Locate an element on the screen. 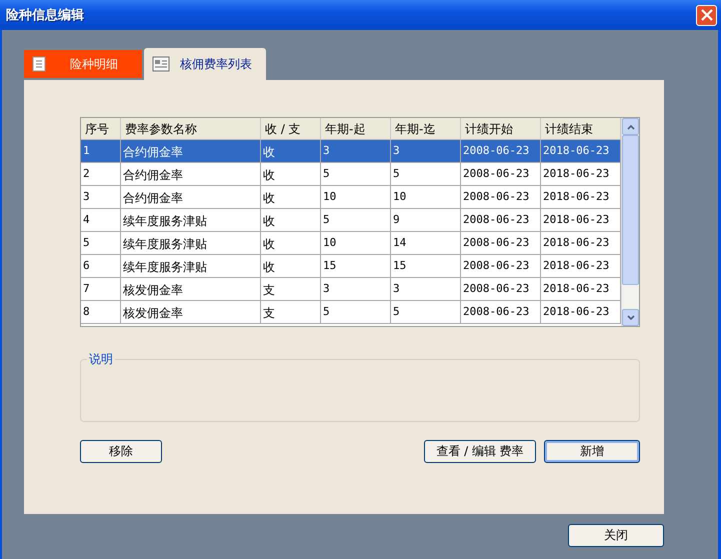  column-header: 序号 is located at coordinates (101, 128).